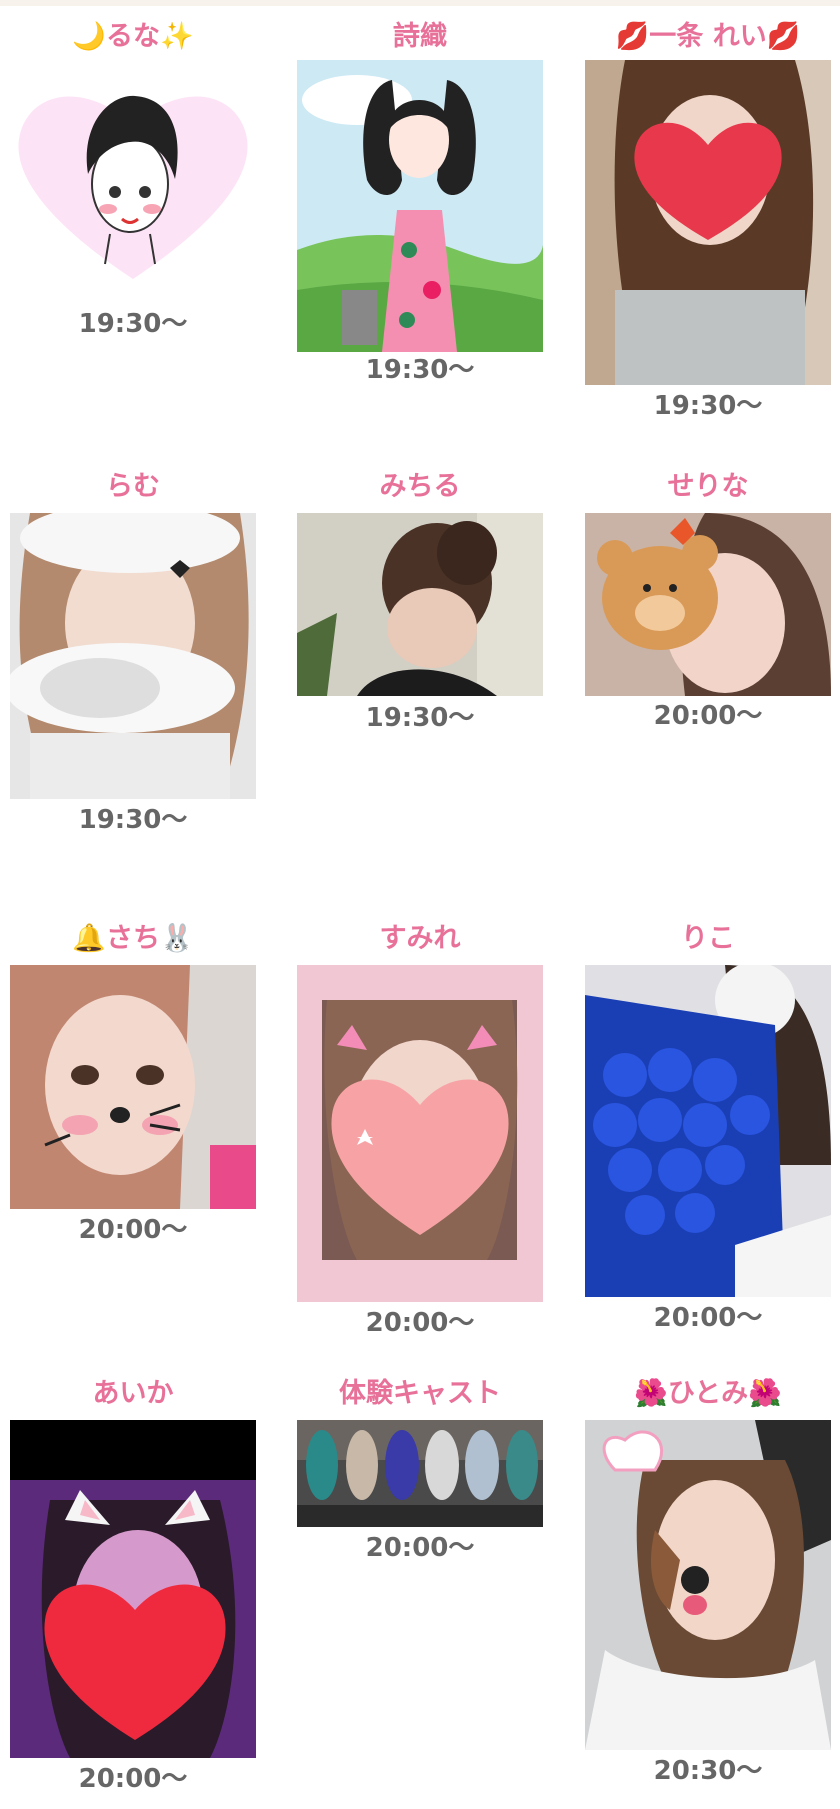 Image resolution: width=840 pixels, height=1809 pixels. Describe the element at coordinates (708, 1771) in the screenshot. I see `cast-time: 20:30〜` at that location.